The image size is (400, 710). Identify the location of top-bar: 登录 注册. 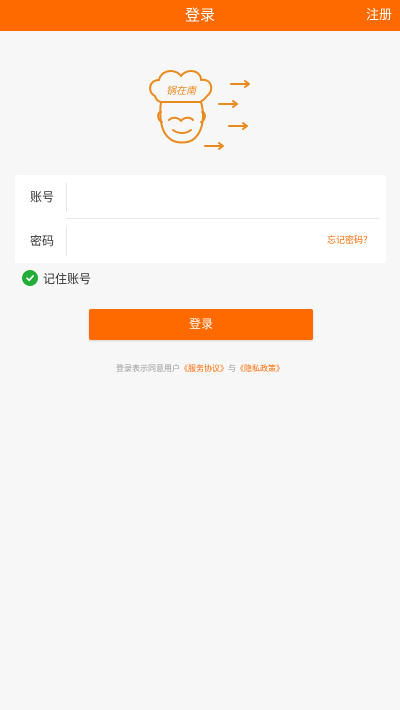
(200, 15).